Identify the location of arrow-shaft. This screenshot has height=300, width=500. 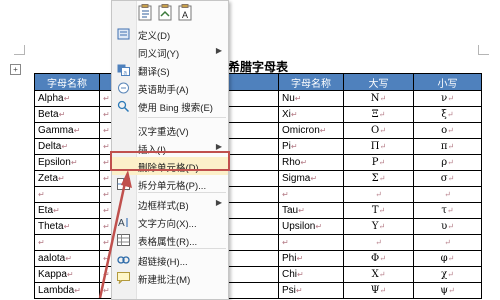
(113, 237).